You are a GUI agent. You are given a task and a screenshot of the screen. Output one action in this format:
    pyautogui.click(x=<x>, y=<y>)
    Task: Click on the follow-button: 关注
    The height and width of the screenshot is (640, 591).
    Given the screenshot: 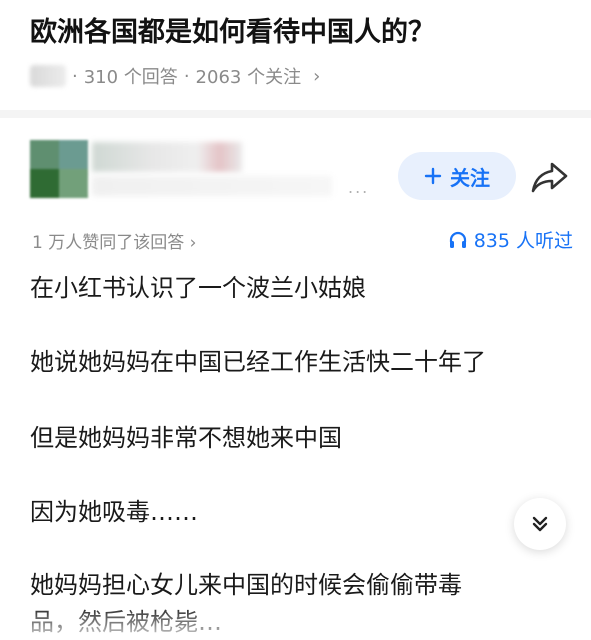 What is the action you would take?
    pyautogui.click(x=457, y=176)
    